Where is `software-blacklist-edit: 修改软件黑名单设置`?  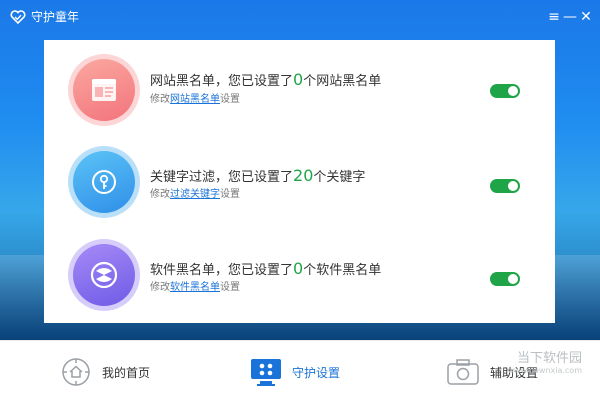
software-blacklist-edit: 修改软件黑名单设置 is located at coordinates (195, 288).